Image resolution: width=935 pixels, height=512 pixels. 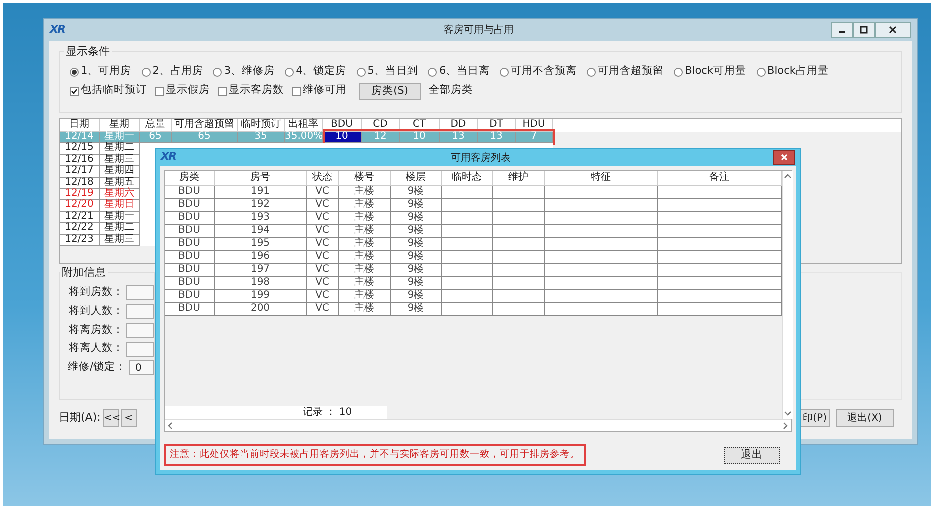 I want to click on radio-label: Block可用量, so click(x=716, y=72).